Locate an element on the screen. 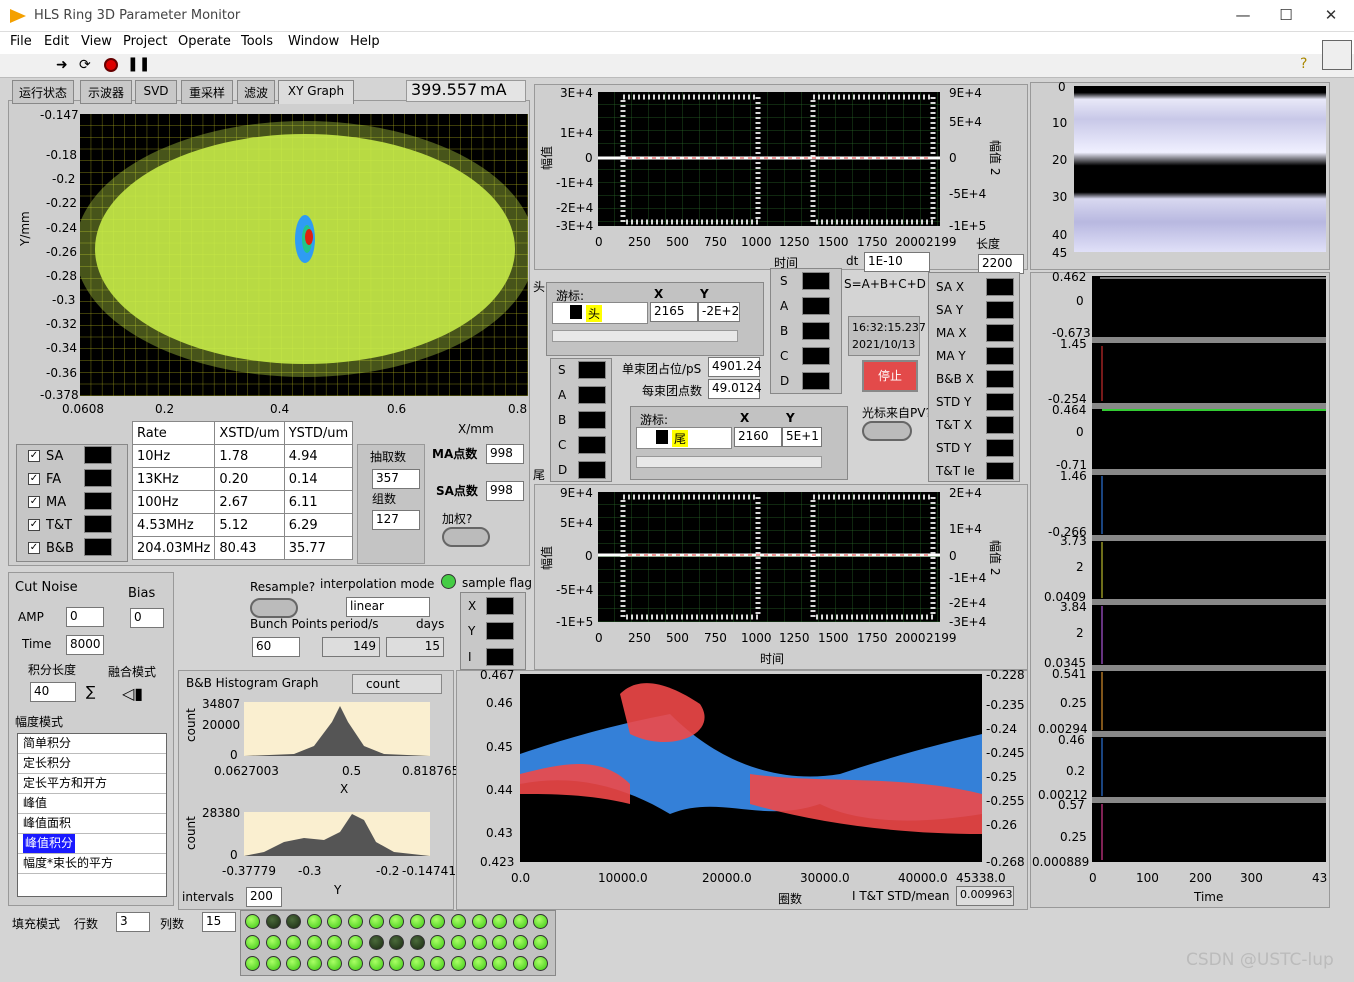 This screenshot has height=982, width=1354. strip-xlabel: Time is located at coordinates (1209, 897).